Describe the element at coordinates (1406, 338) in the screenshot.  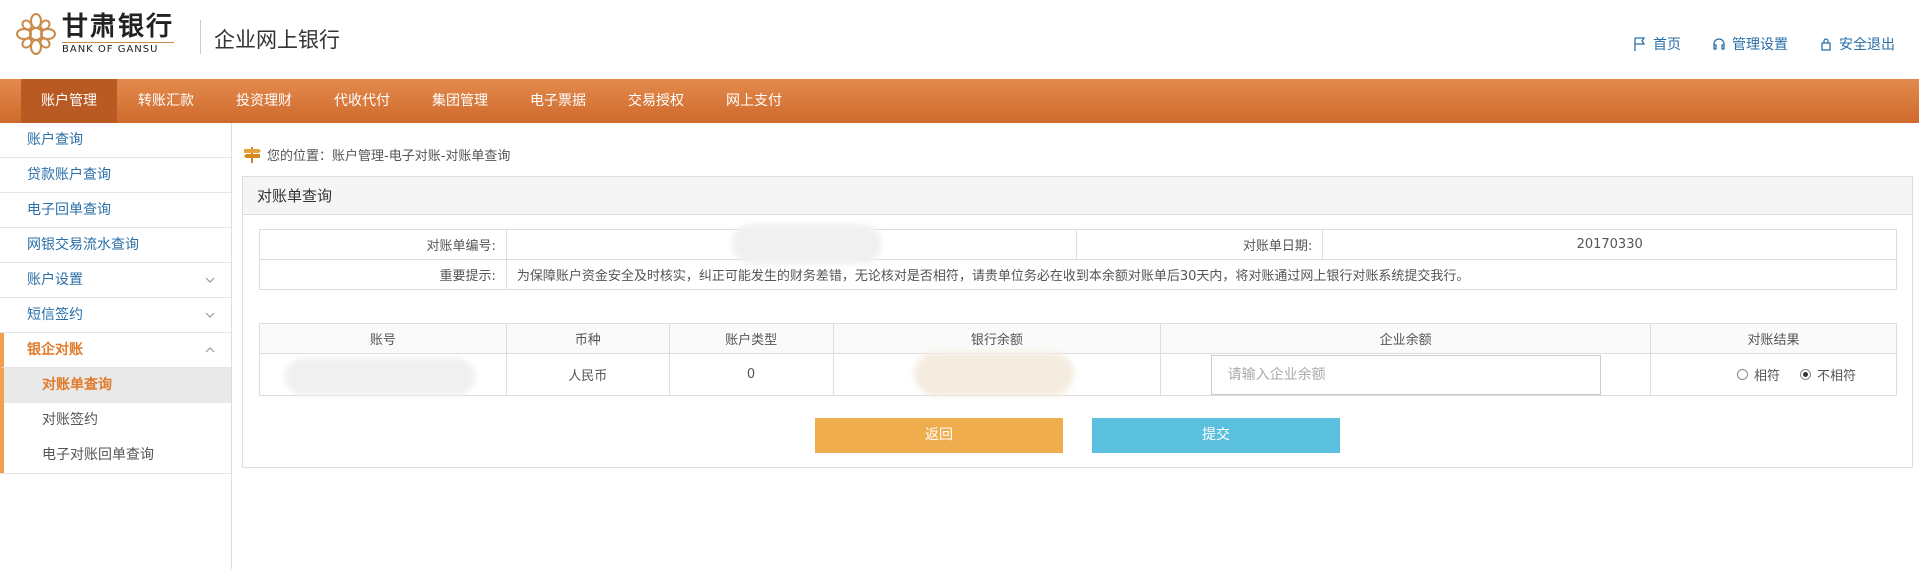
I see `col-enterprise-balance: 企业余额` at that location.